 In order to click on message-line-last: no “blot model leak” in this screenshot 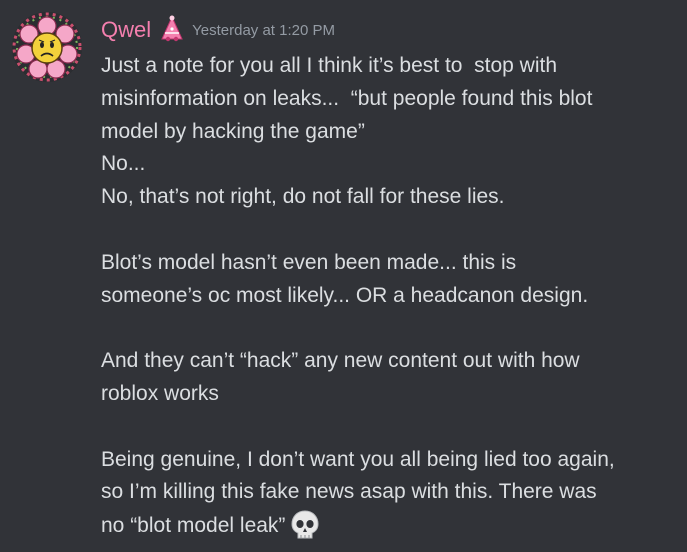, I will do `click(391, 526)`.